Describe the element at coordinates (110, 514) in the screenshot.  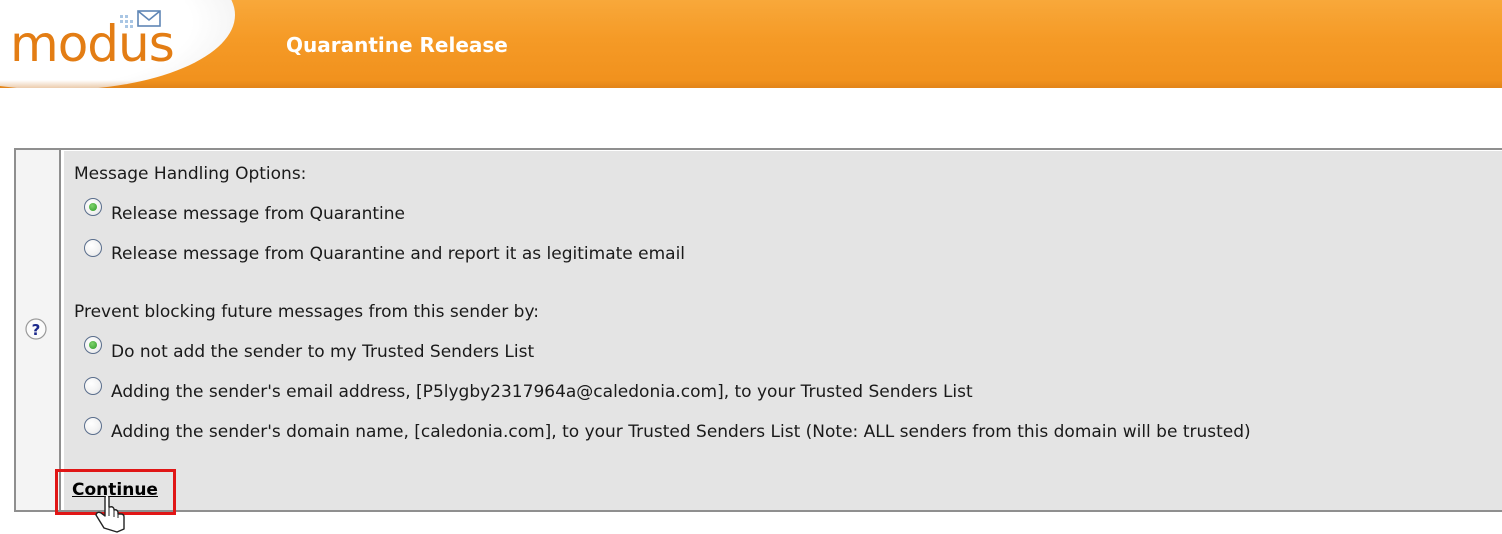
I see `hand-pointer-icon` at that location.